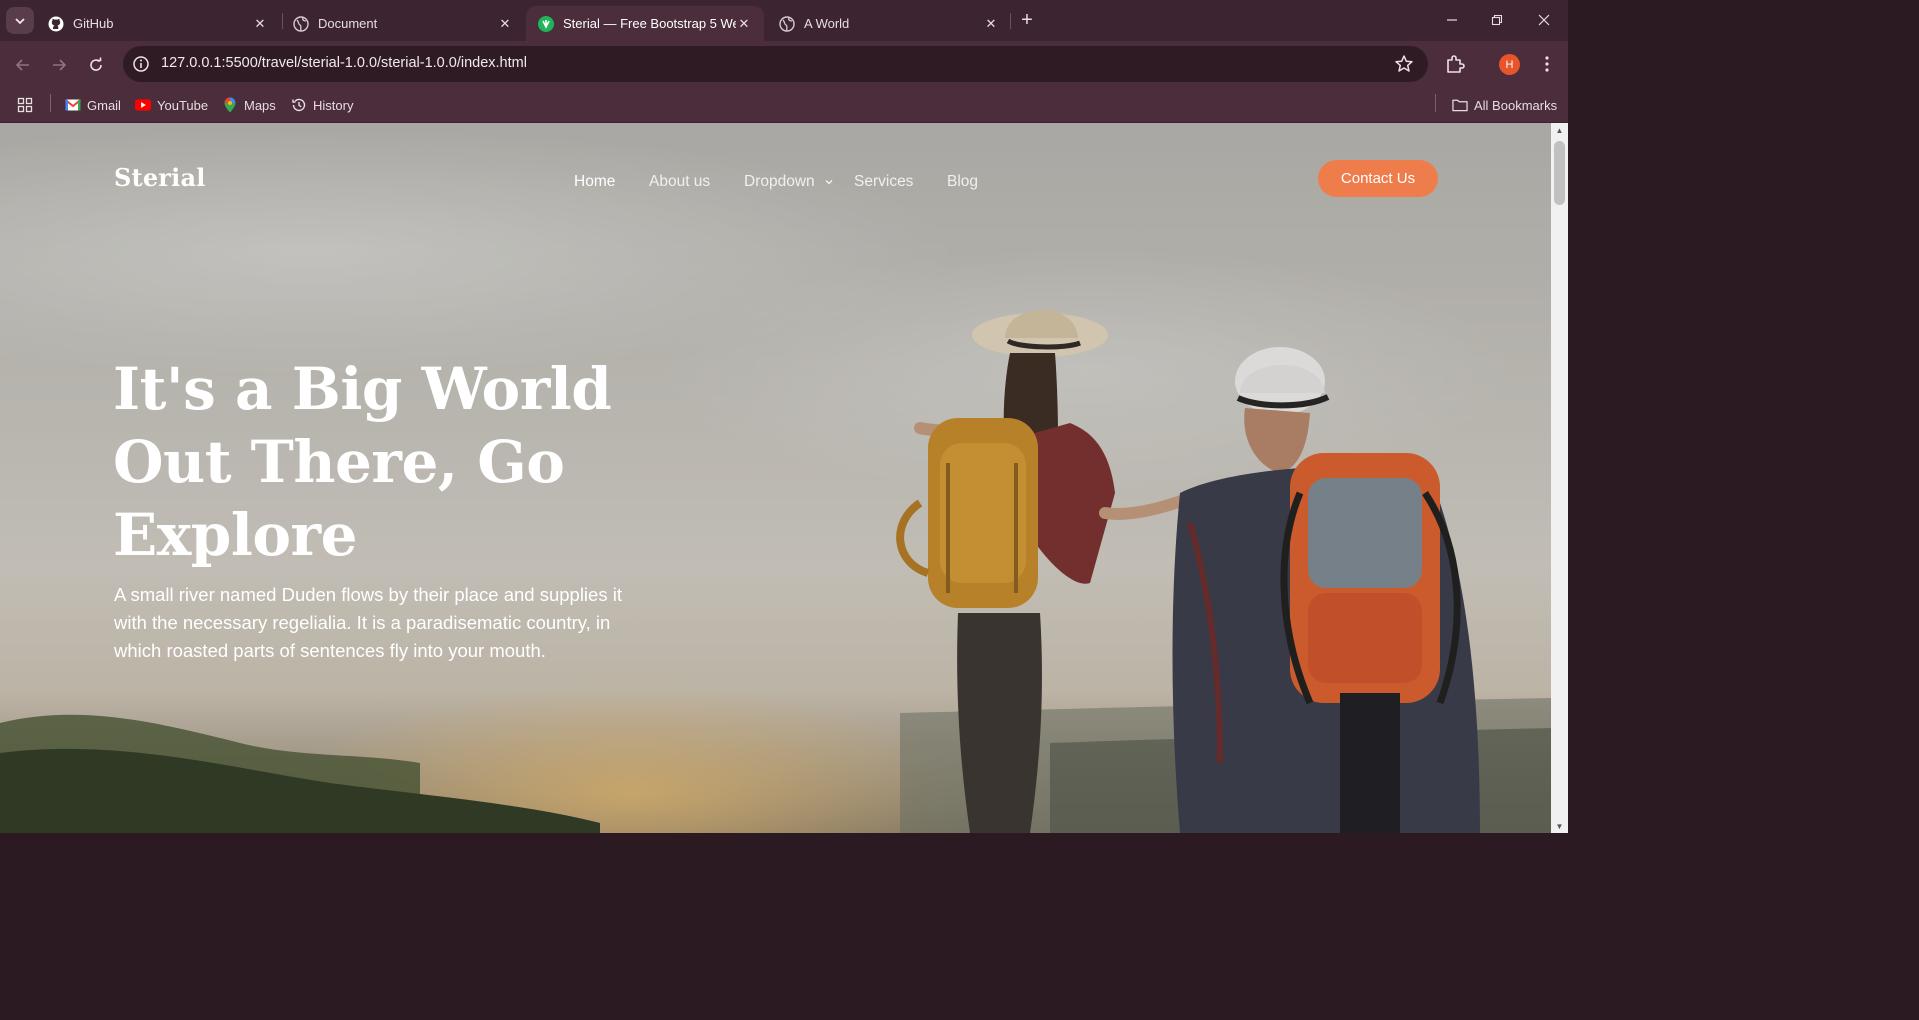 The image size is (1919, 1020). What do you see at coordinates (141, 64) in the screenshot?
I see `site-info-icon` at bounding box center [141, 64].